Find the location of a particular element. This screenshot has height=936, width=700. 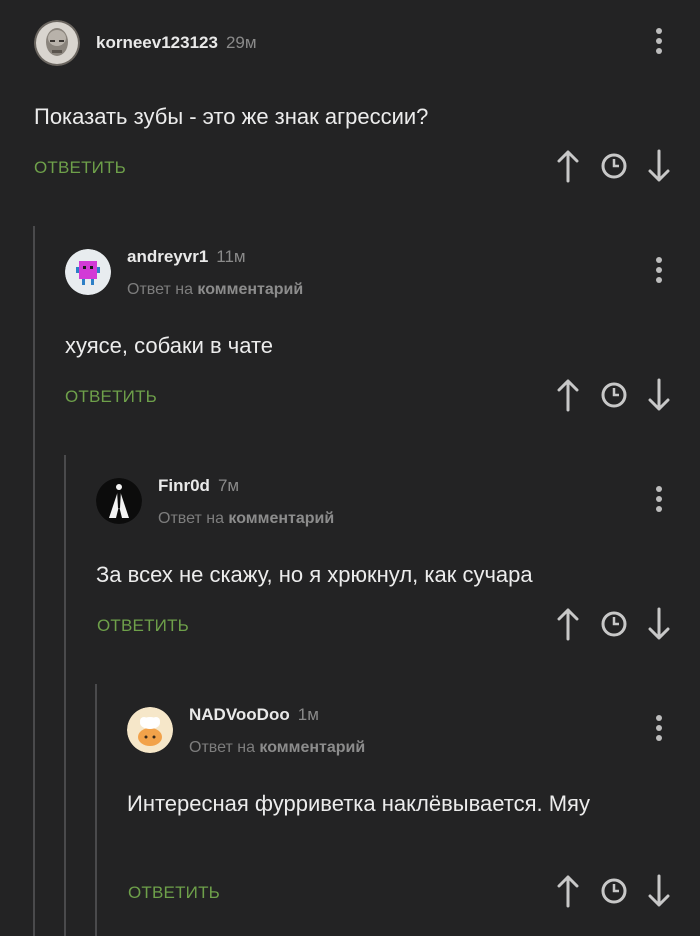

username: korneev123123 29м is located at coordinates (176, 43).